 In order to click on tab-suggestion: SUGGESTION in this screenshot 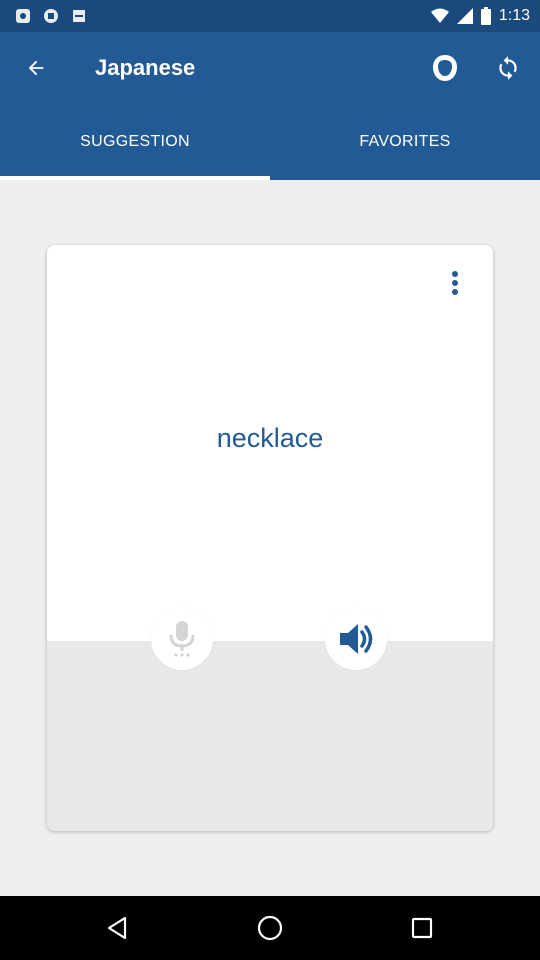, I will do `click(135, 142)`.